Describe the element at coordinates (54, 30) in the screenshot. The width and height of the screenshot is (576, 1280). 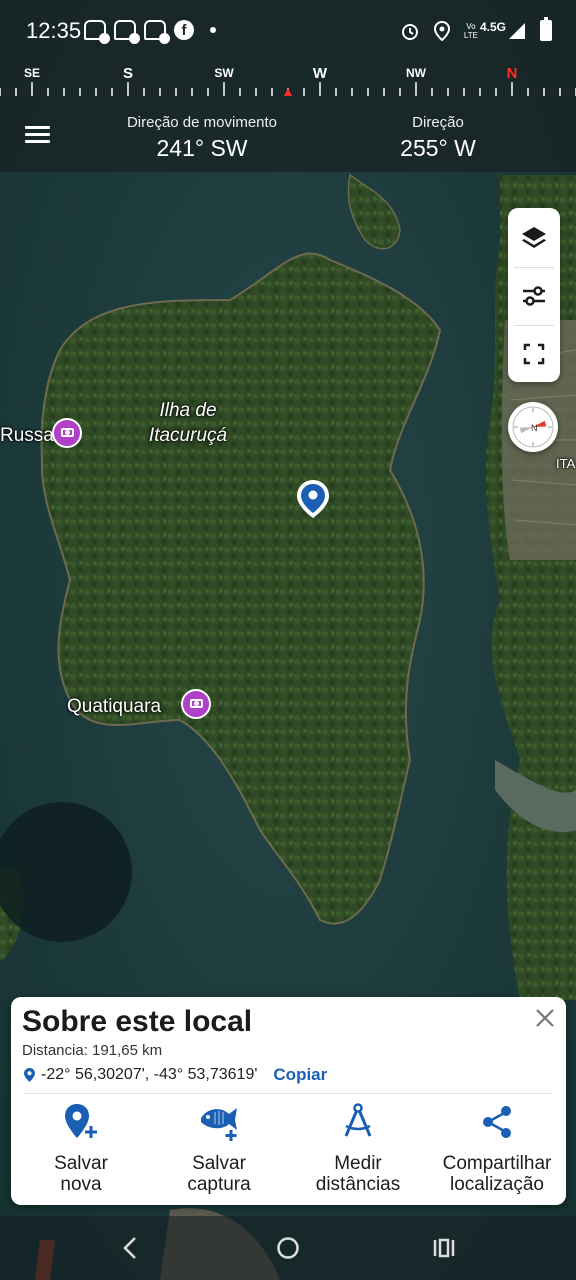
I see `clock: 12:35` at that location.